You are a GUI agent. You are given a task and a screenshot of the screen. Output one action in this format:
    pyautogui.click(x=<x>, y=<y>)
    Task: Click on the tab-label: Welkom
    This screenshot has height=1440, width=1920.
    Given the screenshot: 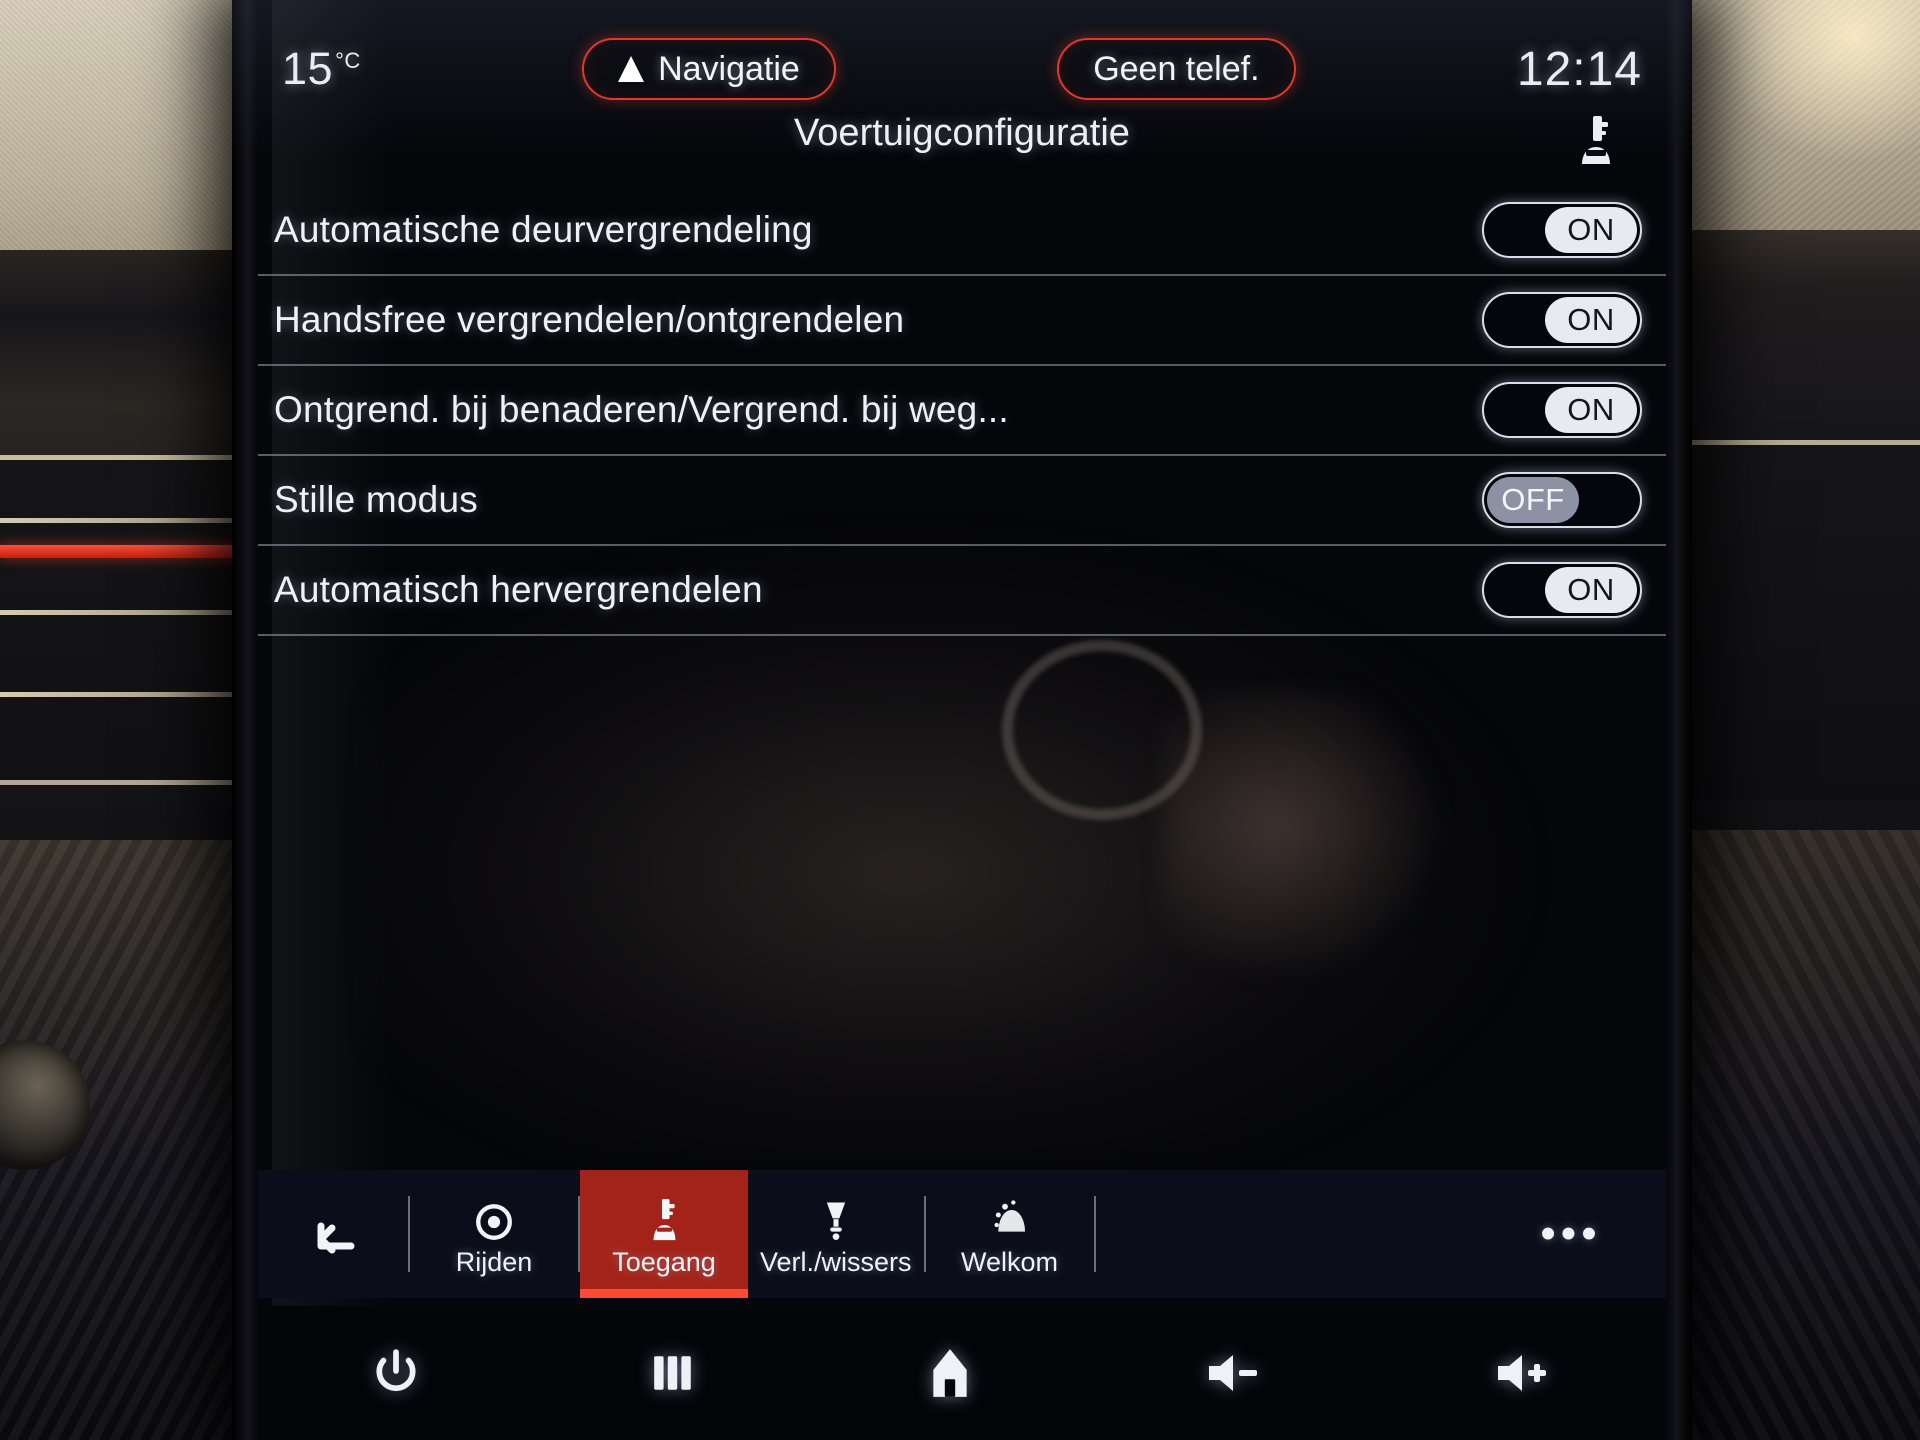 What is the action you would take?
    pyautogui.click(x=1010, y=1261)
    